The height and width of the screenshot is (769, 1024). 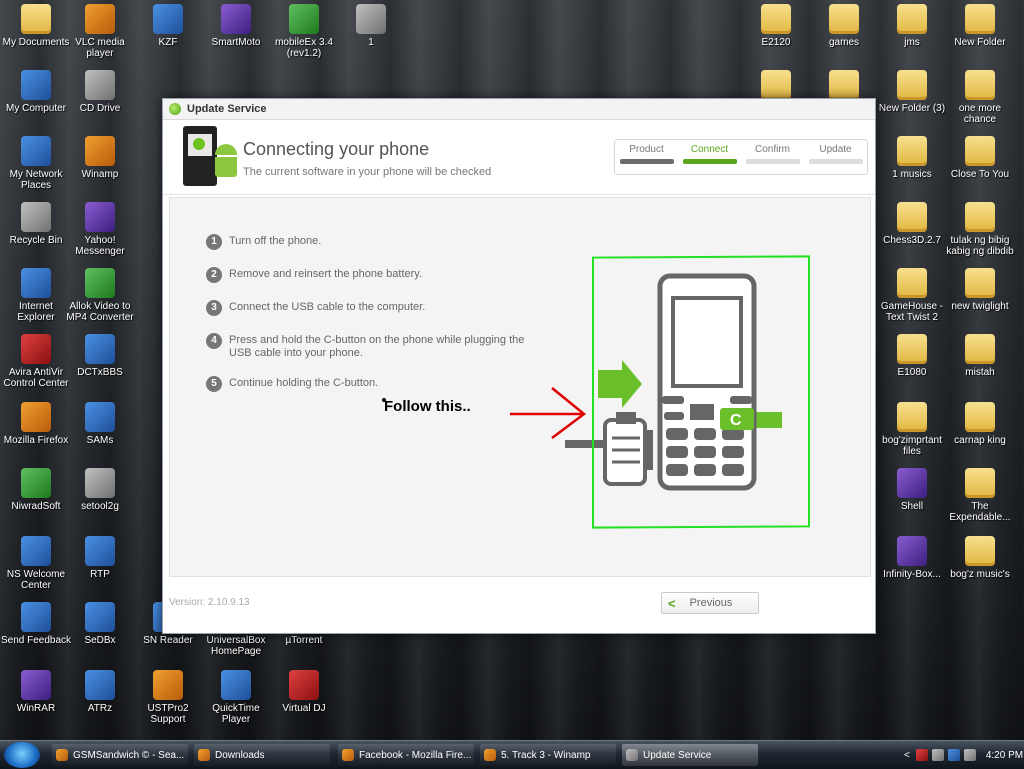 I want to click on volume-icon, so click(x=969, y=755).